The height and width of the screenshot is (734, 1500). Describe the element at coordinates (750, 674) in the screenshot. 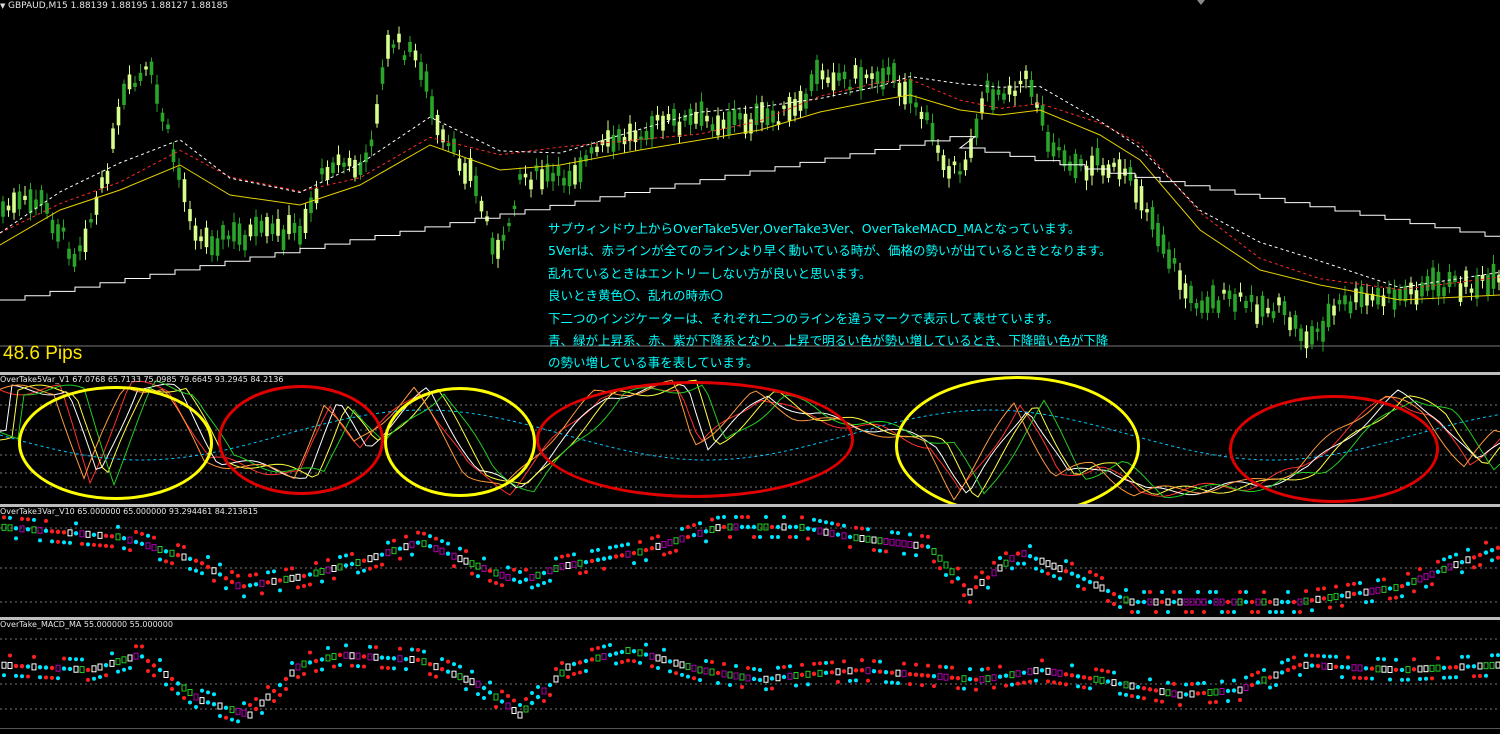

I see `subwindow-overtake-macd-ma: OverTake_MACD_MA 55.000000 55.000000` at that location.